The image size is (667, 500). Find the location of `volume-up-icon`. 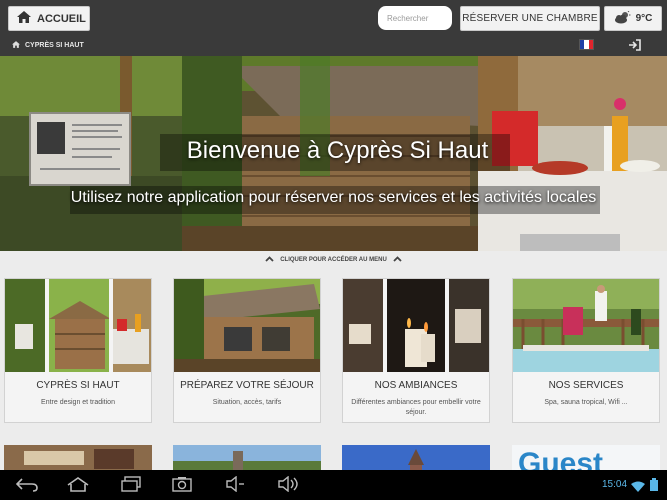

volume-up-icon is located at coordinates (289, 486).